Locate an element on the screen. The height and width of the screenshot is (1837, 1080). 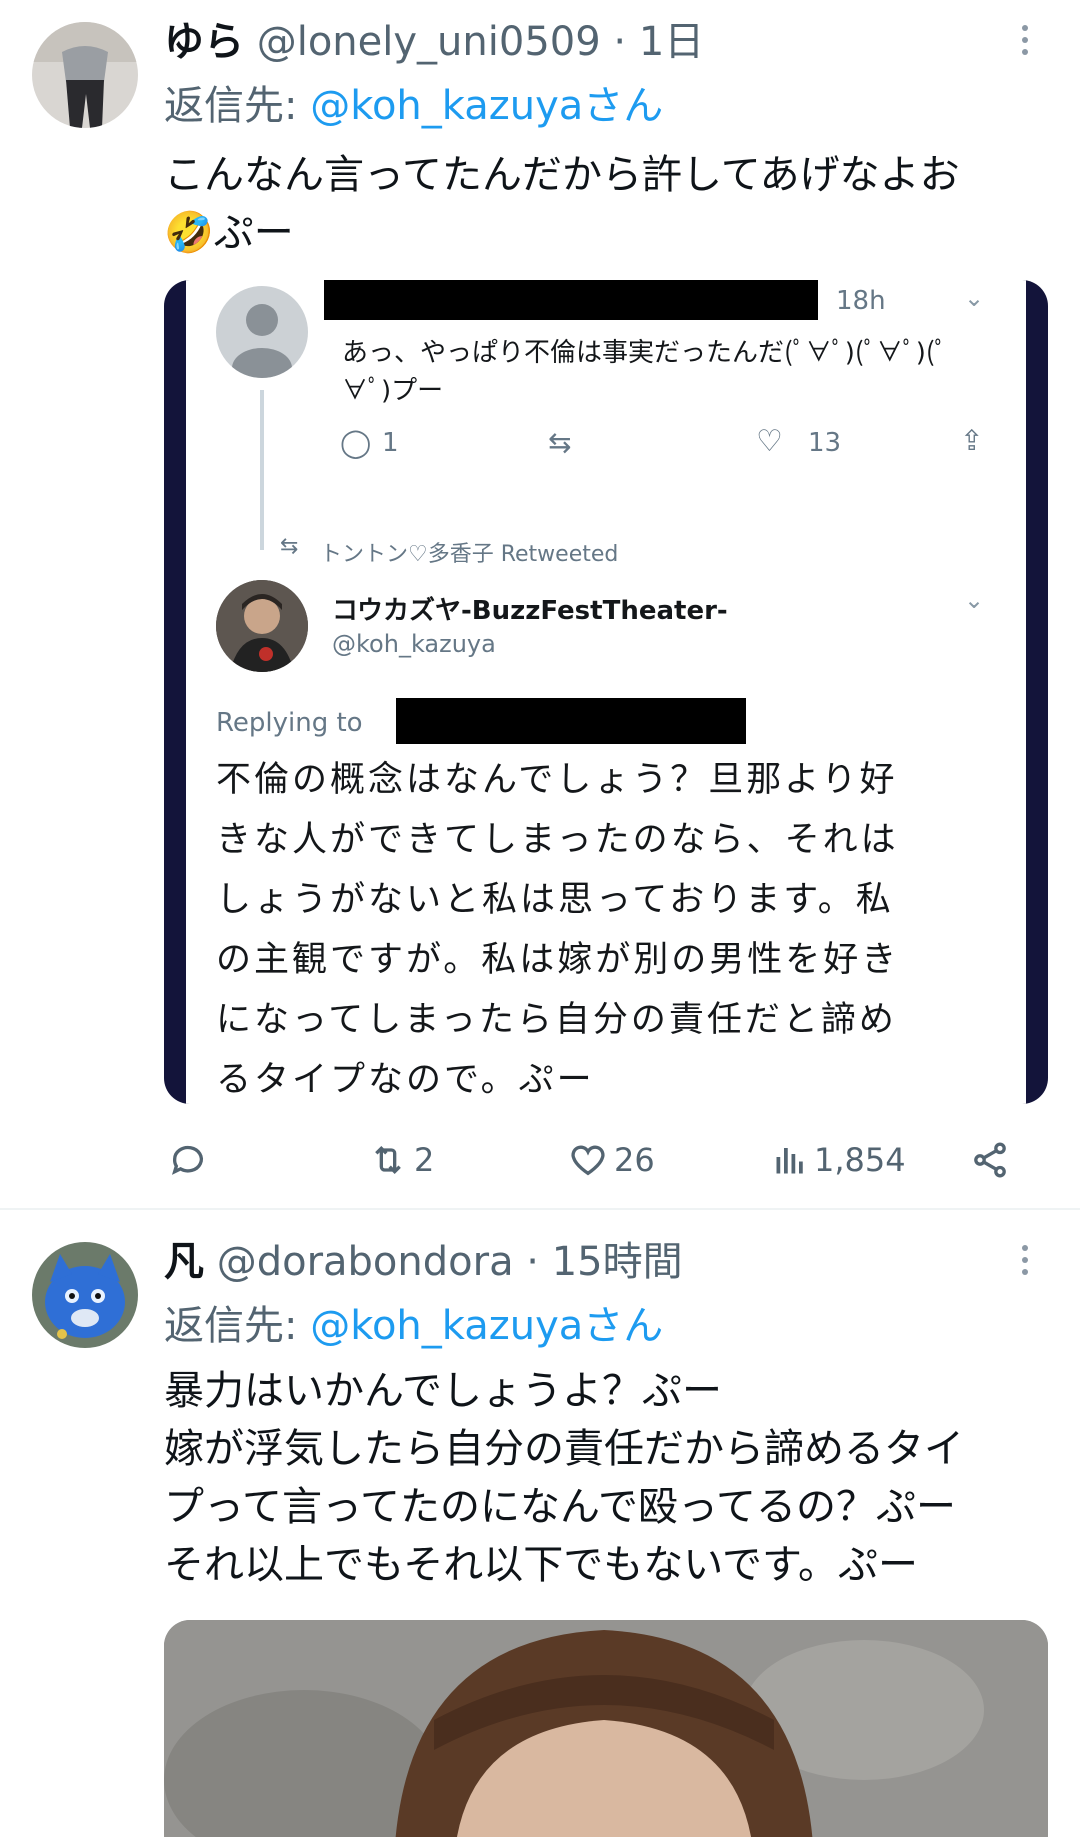
share-button is located at coordinates (990, 1160).